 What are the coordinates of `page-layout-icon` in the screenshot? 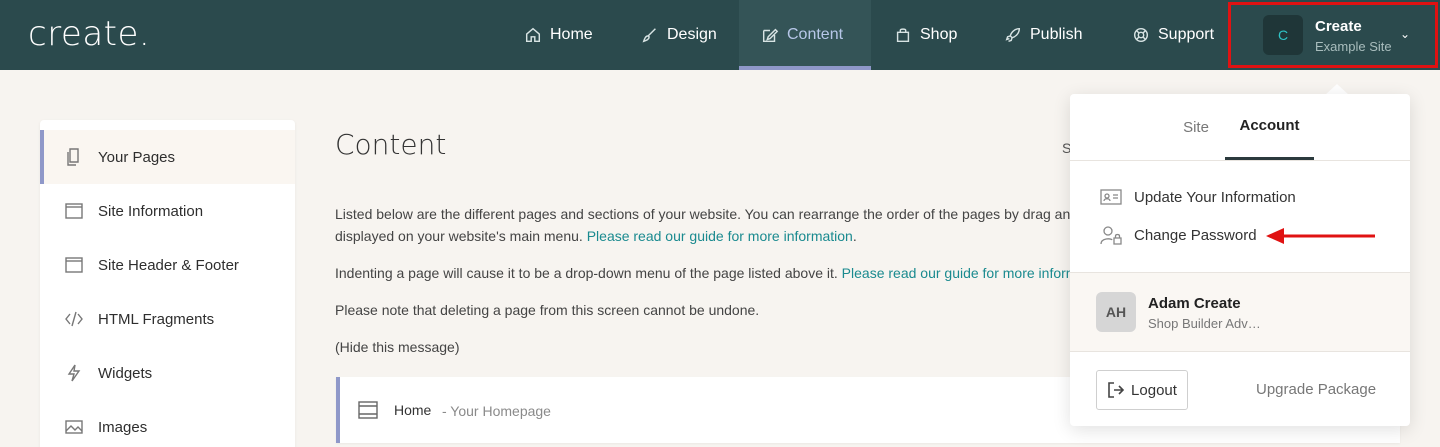 It's located at (368, 410).